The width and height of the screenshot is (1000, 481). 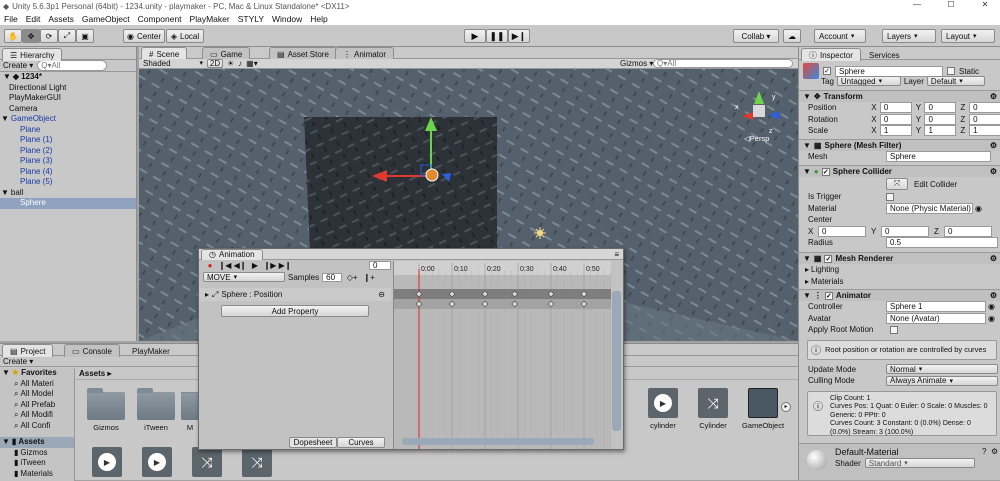 What do you see at coordinates (723, 63) in the screenshot?
I see `scene-search-input: Q▾All` at bounding box center [723, 63].